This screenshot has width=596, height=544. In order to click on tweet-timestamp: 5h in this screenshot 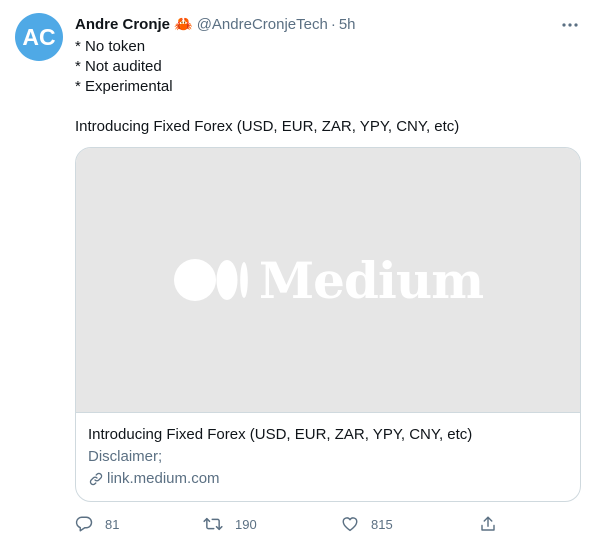, I will do `click(347, 24)`.